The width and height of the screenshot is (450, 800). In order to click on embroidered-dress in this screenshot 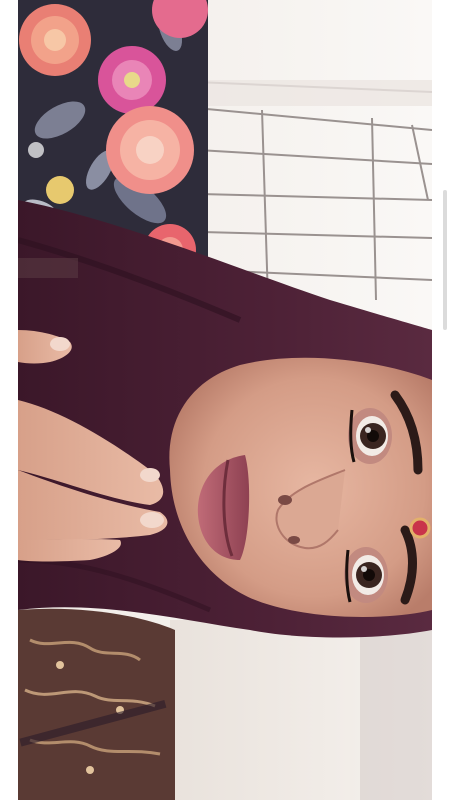, I will do `click(96, 704)`.